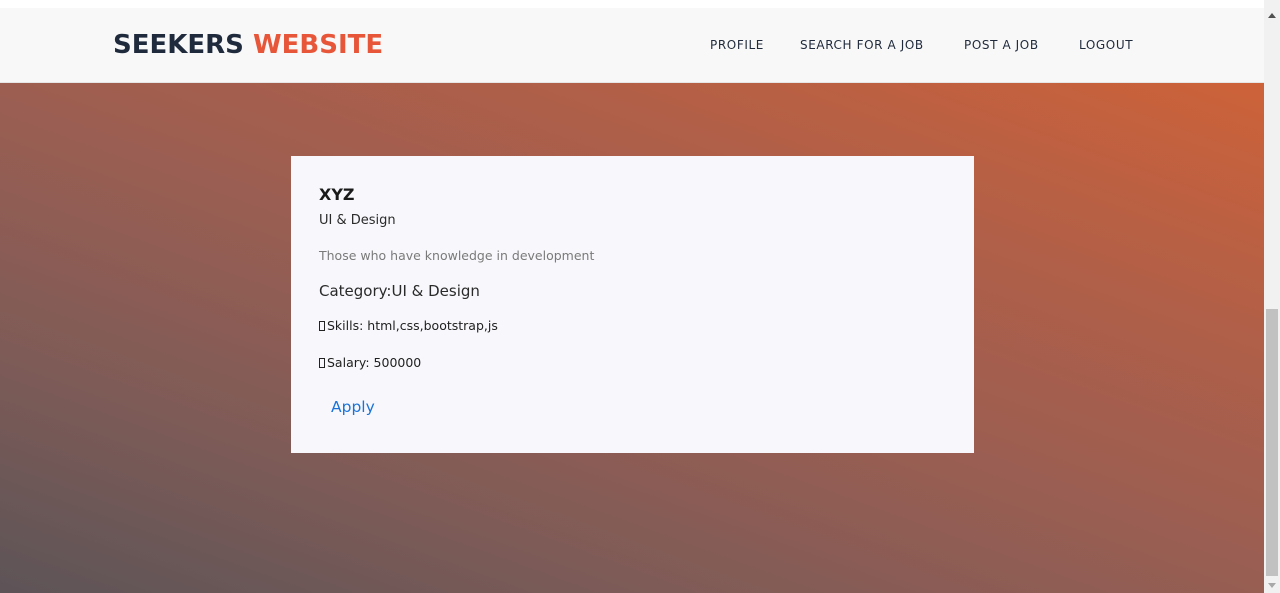 The height and width of the screenshot is (593, 1280). What do you see at coordinates (357, 220) in the screenshot?
I see `job-subtitle: UI & Design` at bounding box center [357, 220].